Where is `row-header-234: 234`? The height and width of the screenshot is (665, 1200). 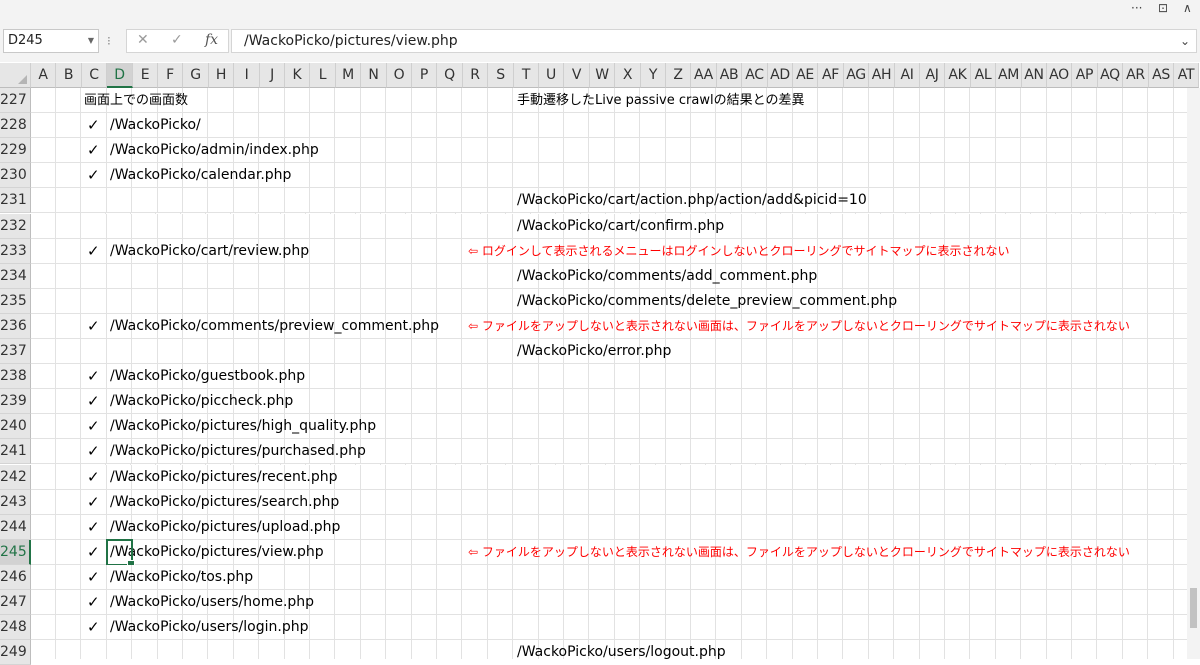 row-header-234: 234 is located at coordinates (15, 276).